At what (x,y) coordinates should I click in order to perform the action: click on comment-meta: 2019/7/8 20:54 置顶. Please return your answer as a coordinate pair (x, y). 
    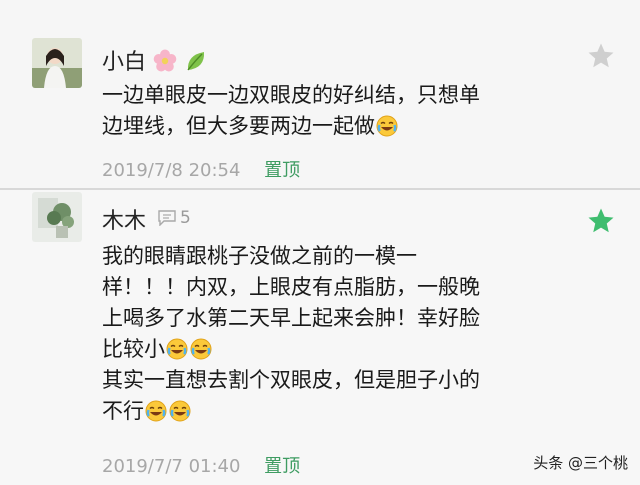
    Looking at the image, I should click on (201, 169).